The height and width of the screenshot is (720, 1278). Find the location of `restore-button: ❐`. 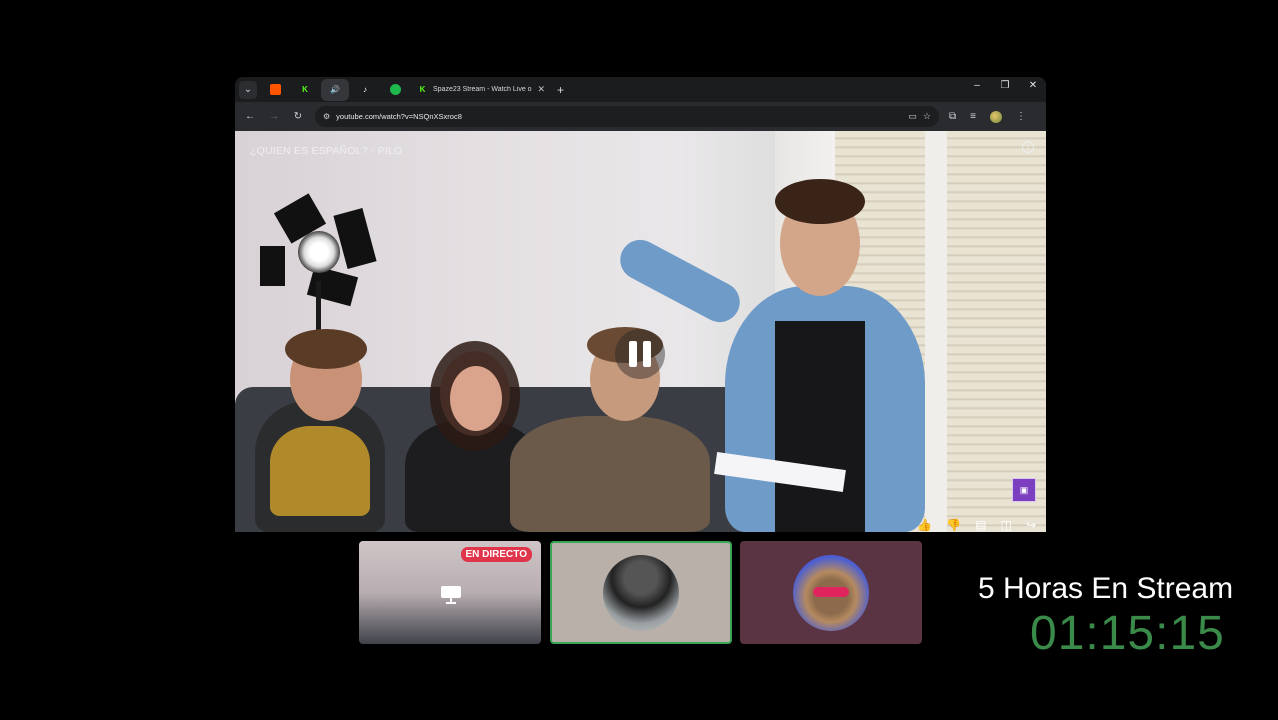

restore-button: ❐ is located at coordinates (1005, 85).